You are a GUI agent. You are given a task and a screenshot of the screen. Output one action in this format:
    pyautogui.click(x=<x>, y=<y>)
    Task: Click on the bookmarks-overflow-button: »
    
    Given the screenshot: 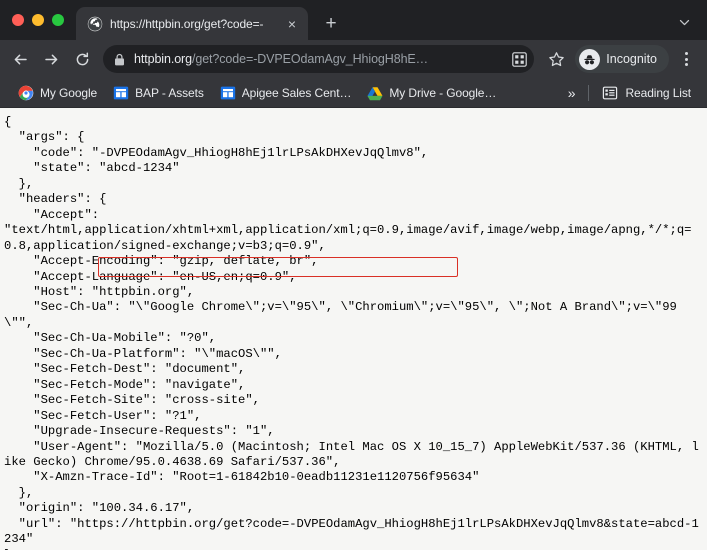 What is the action you would take?
    pyautogui.click(x=572, y=93)
    